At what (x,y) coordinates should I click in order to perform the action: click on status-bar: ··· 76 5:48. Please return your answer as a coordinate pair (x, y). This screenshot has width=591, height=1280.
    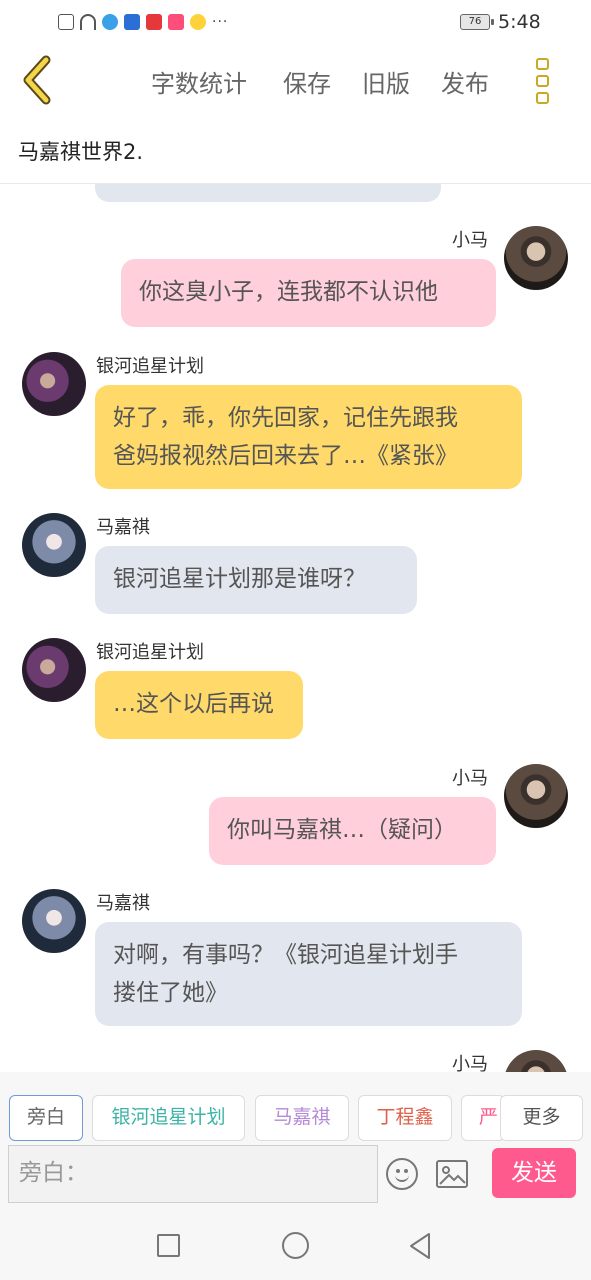
    Looking at the image, I should click on (295, 22).